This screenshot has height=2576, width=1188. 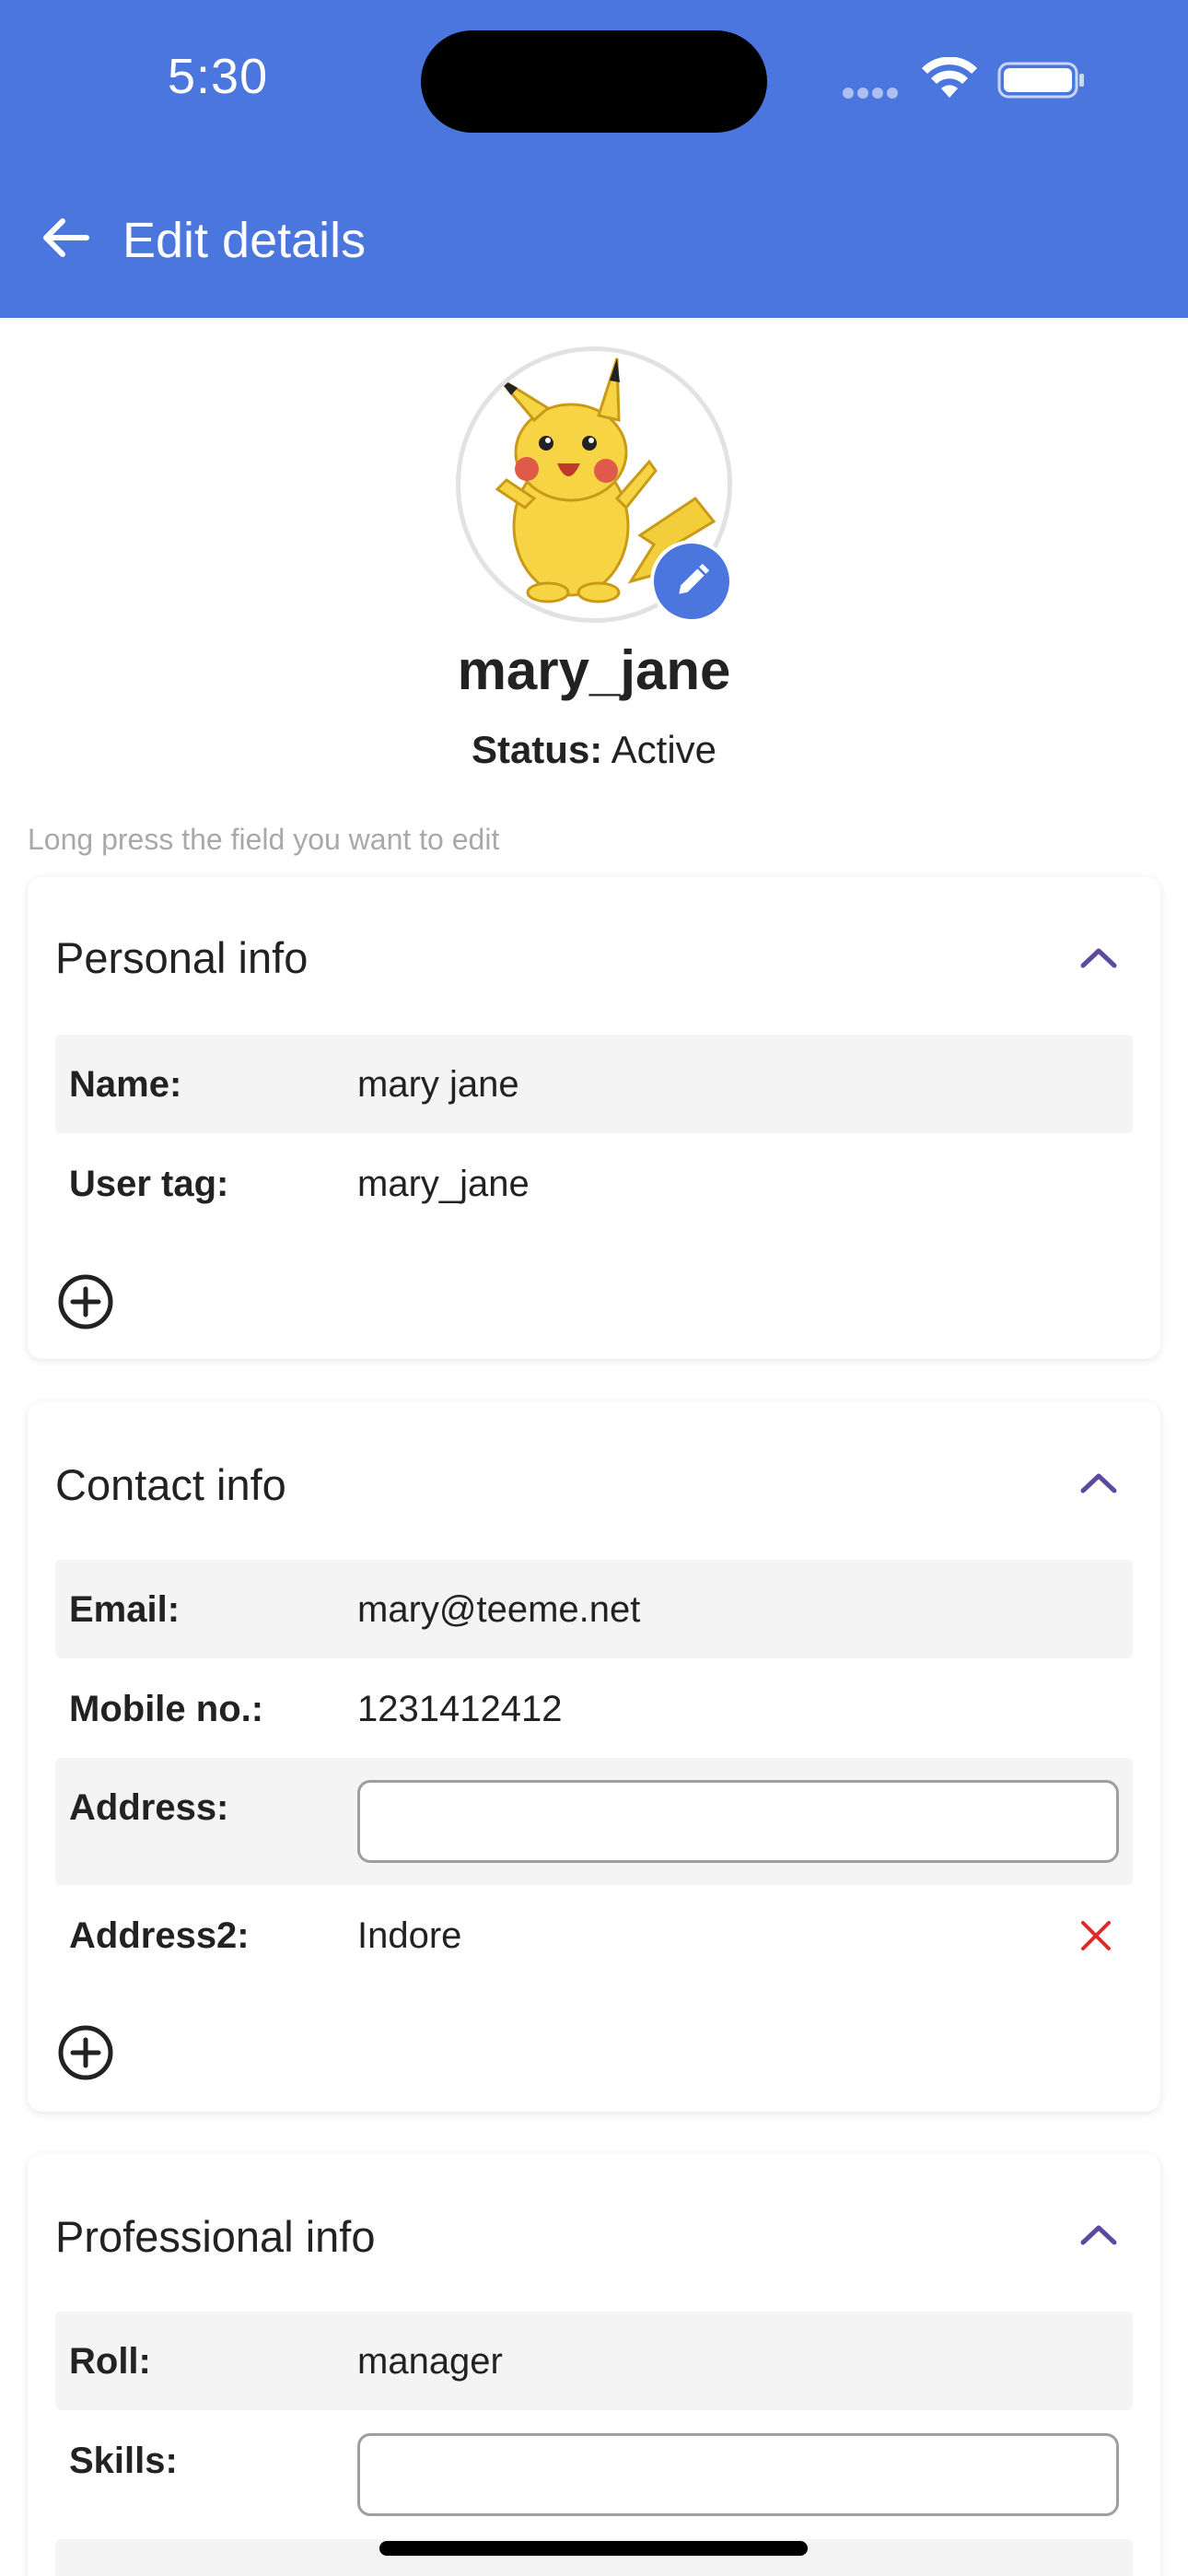 What do you see at coordinates (664, 749) in the screenshot?
I see `status-value: Active` at bounding box center [664, 749].